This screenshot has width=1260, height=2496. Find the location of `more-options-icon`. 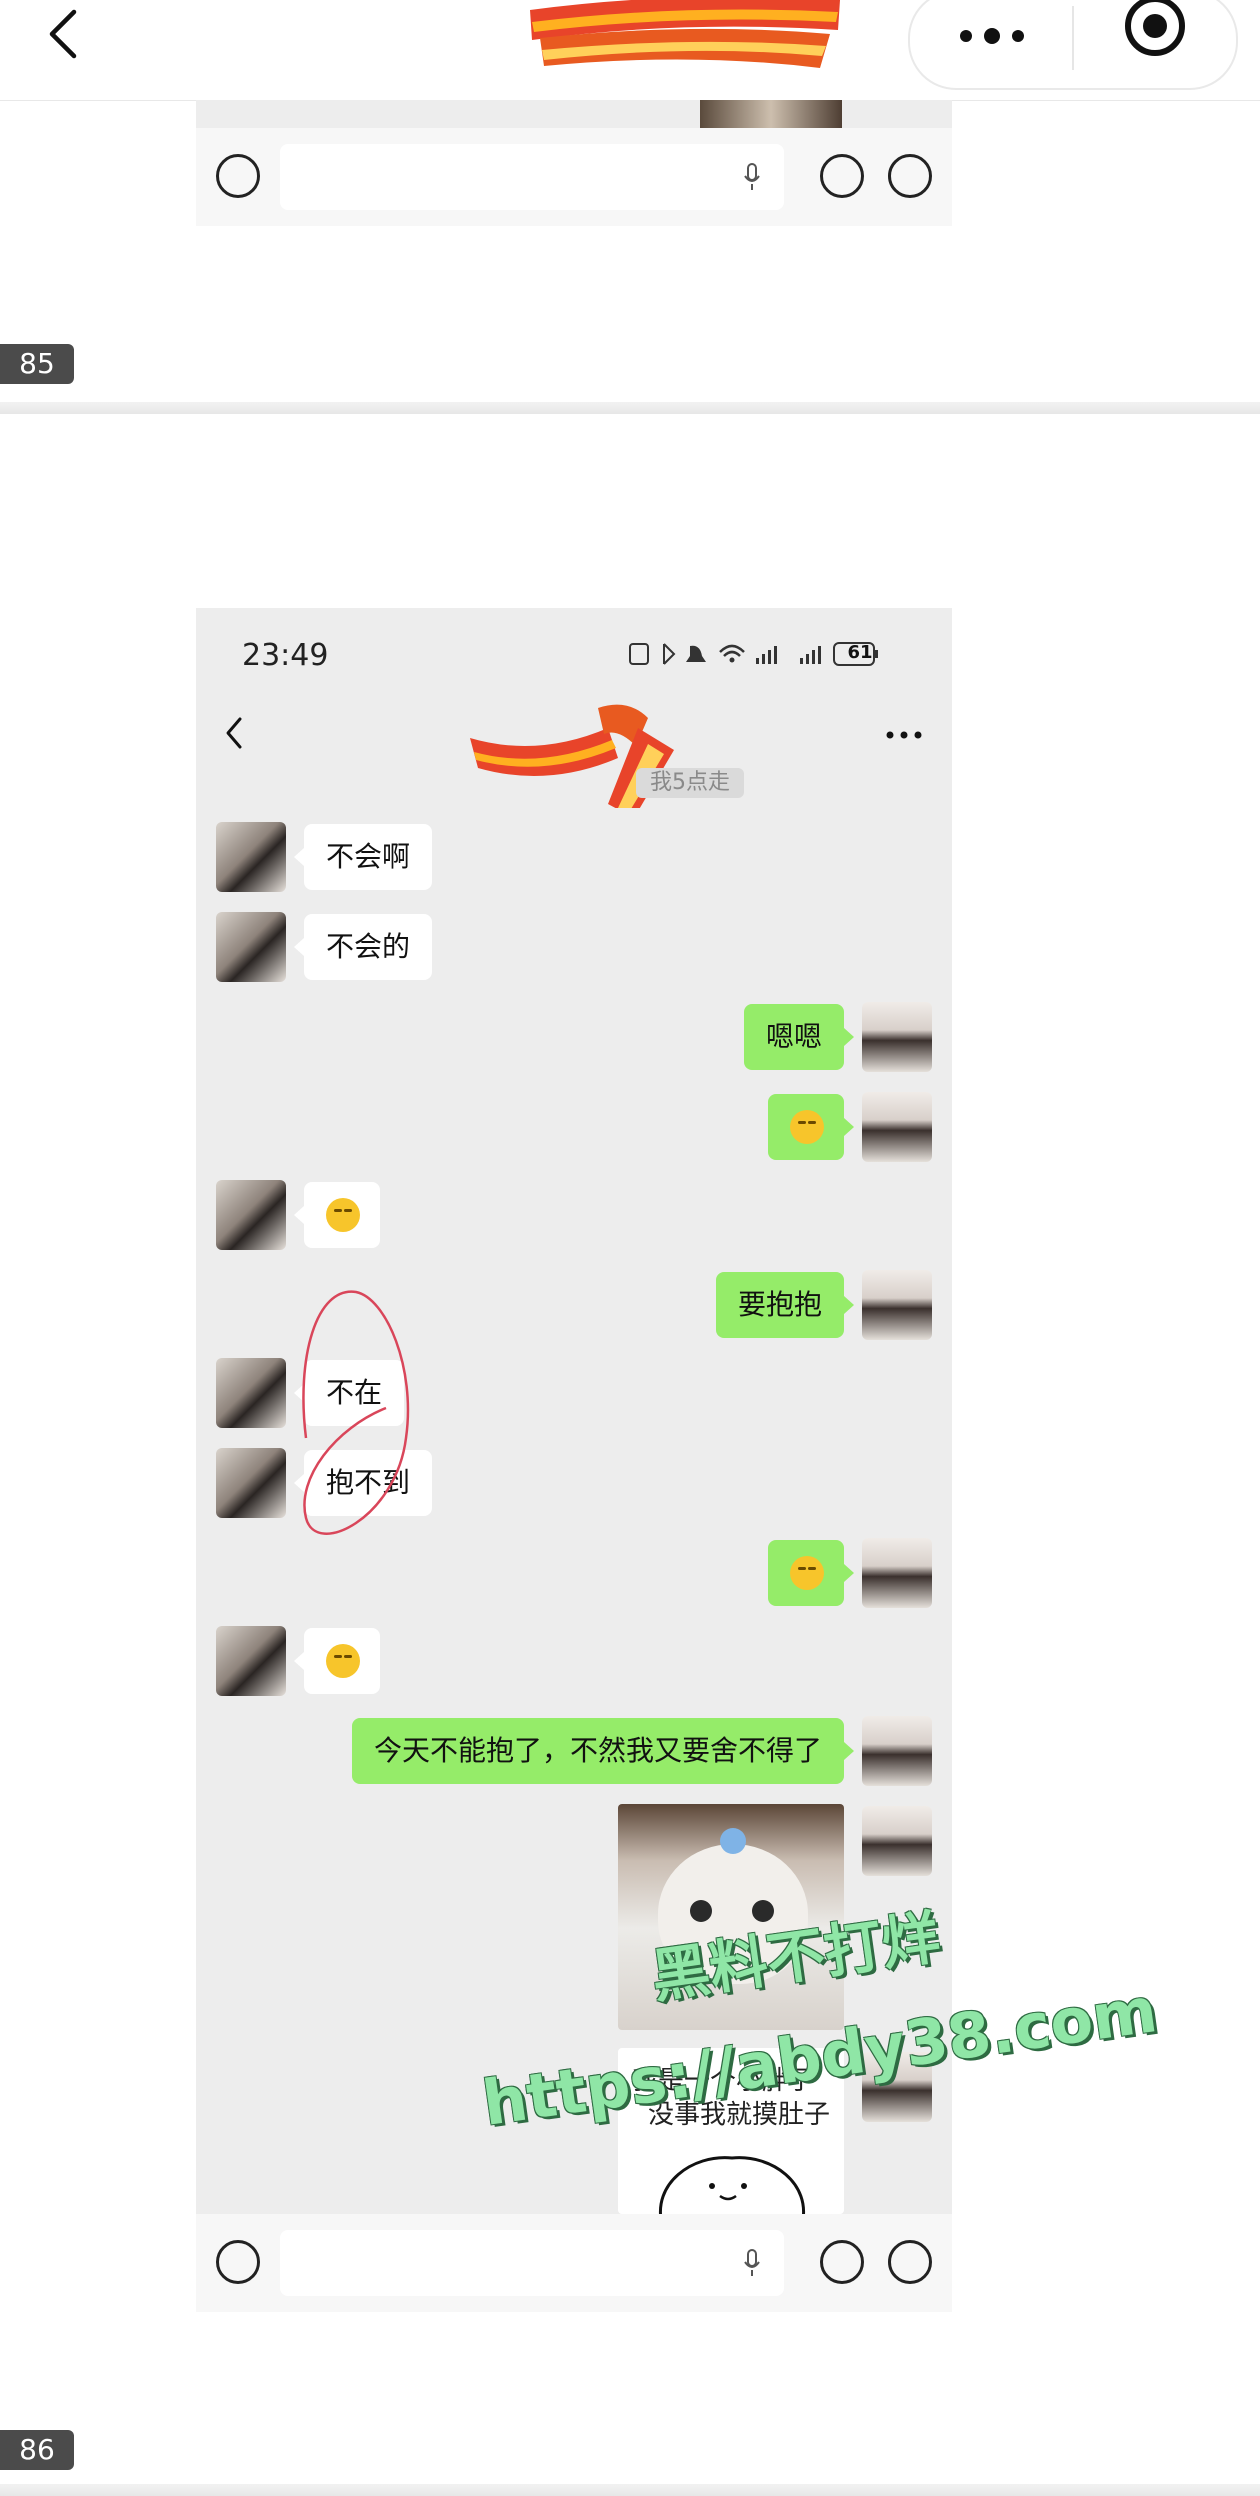

more-options-icon is located at coordinates (904, 735).